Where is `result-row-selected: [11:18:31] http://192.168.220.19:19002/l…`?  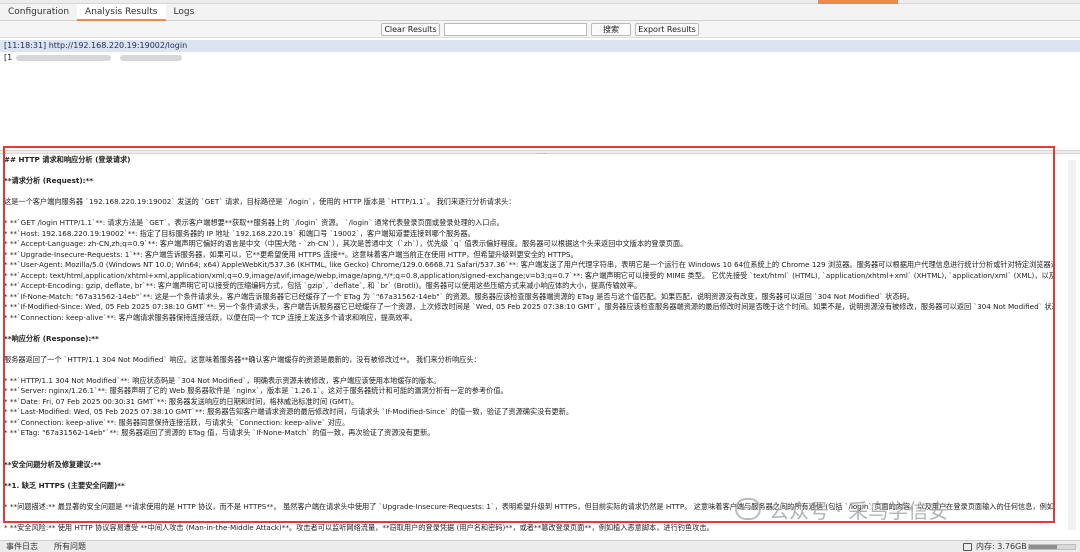
result-row-selected: [11:18:31] http://192.168.220.19:19002/l… is located at coordinates (540, 46).